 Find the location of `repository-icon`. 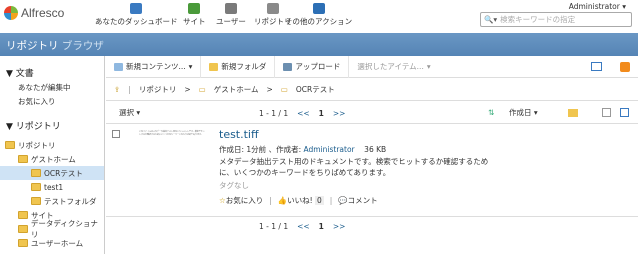

repository-icon is located at coordinates (272, 8).